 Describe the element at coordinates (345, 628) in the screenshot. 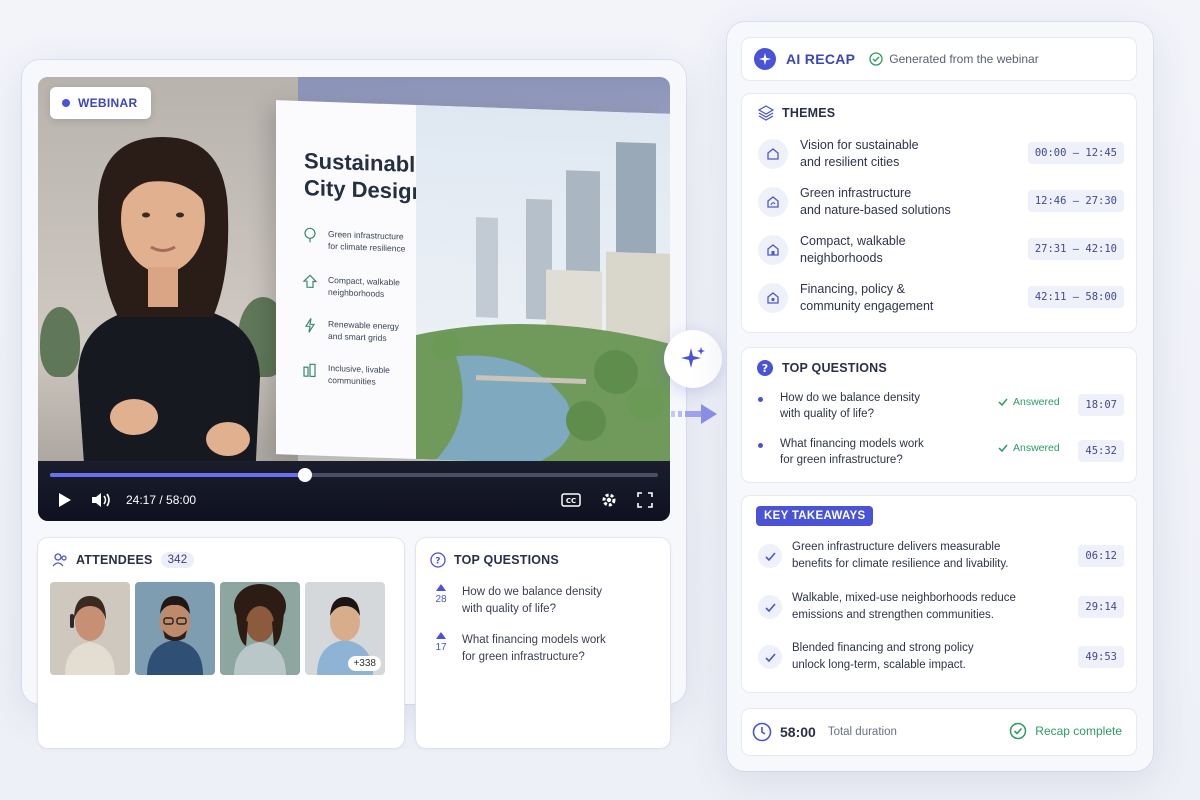

I see `avatar: +338` at that location.